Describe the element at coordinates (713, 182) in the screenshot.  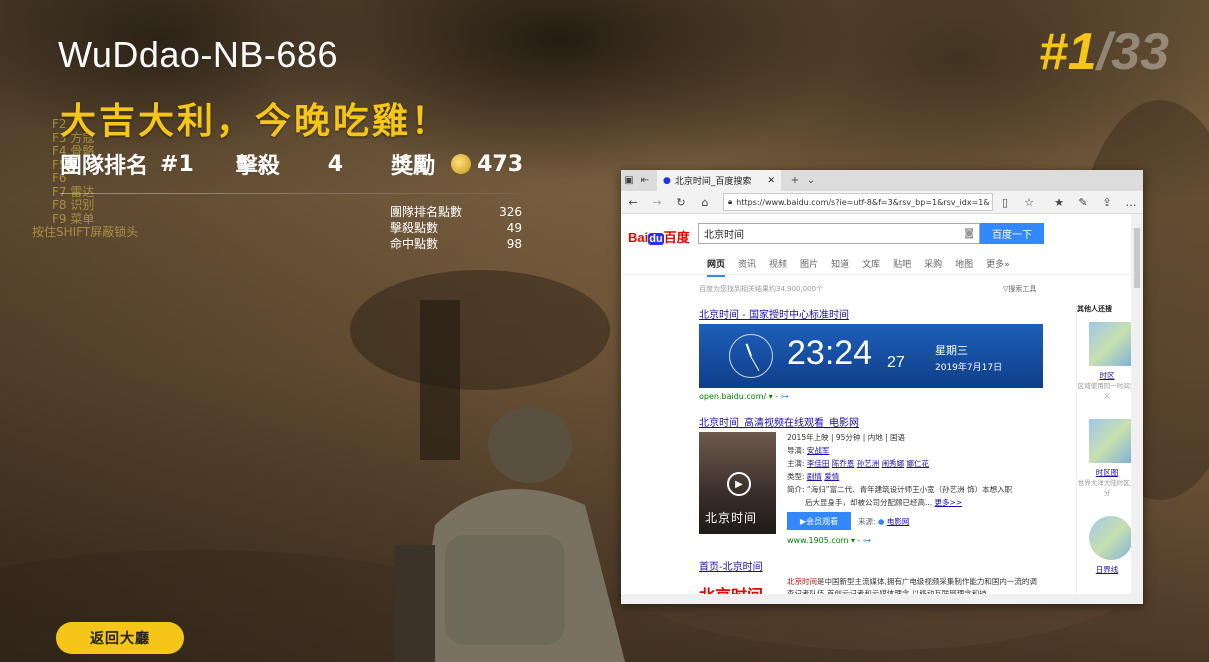
I see `tab-title: 北京时间_百度搜索` at that location.